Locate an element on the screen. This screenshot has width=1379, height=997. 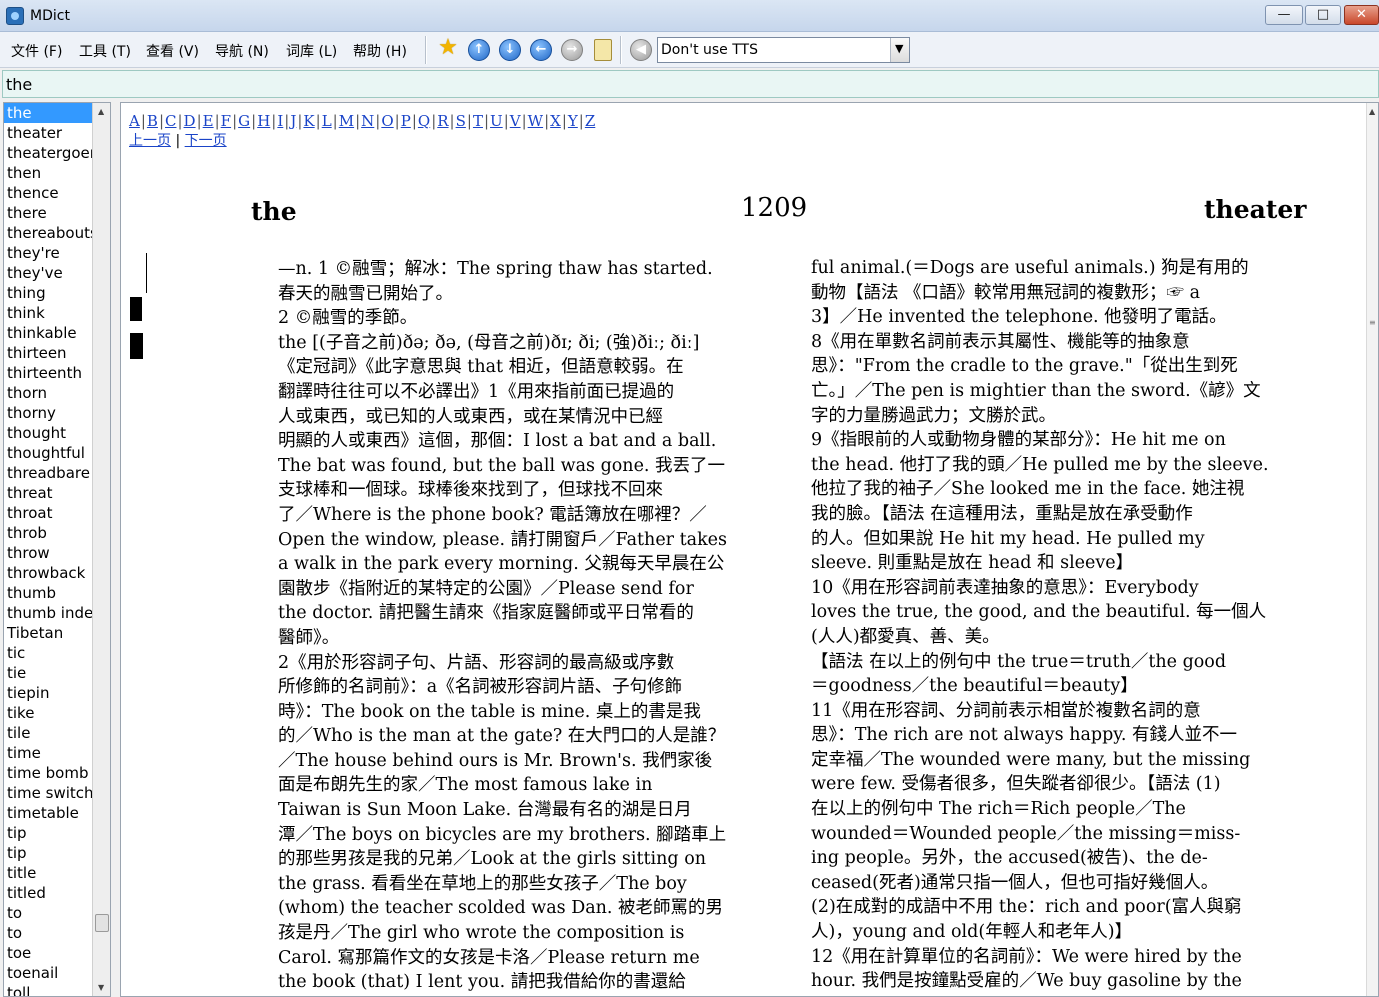
letter-link: U is located at coordinates (496, 121).